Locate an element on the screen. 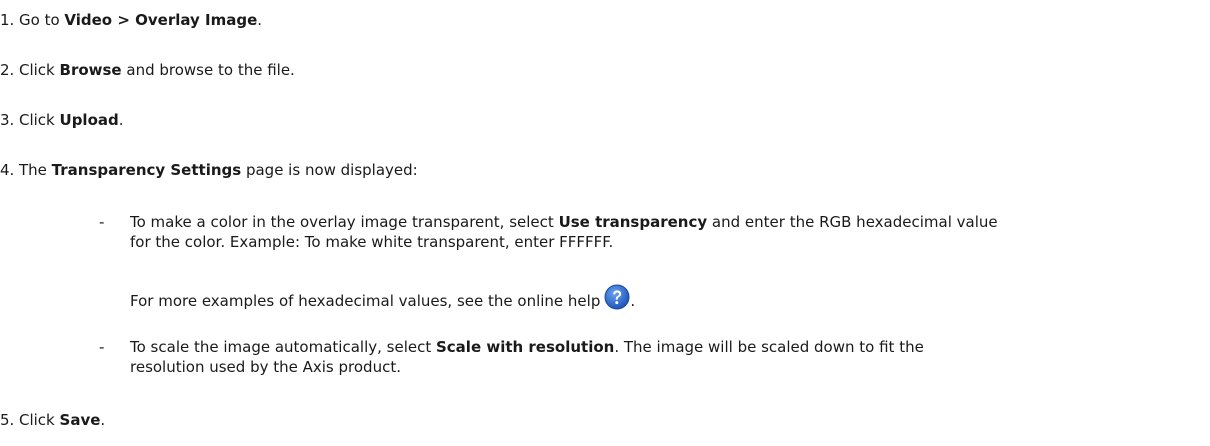 The image size is (1210, 446). bullet-scale-bold: Scale with resolution is located at coordinates (525, 347).